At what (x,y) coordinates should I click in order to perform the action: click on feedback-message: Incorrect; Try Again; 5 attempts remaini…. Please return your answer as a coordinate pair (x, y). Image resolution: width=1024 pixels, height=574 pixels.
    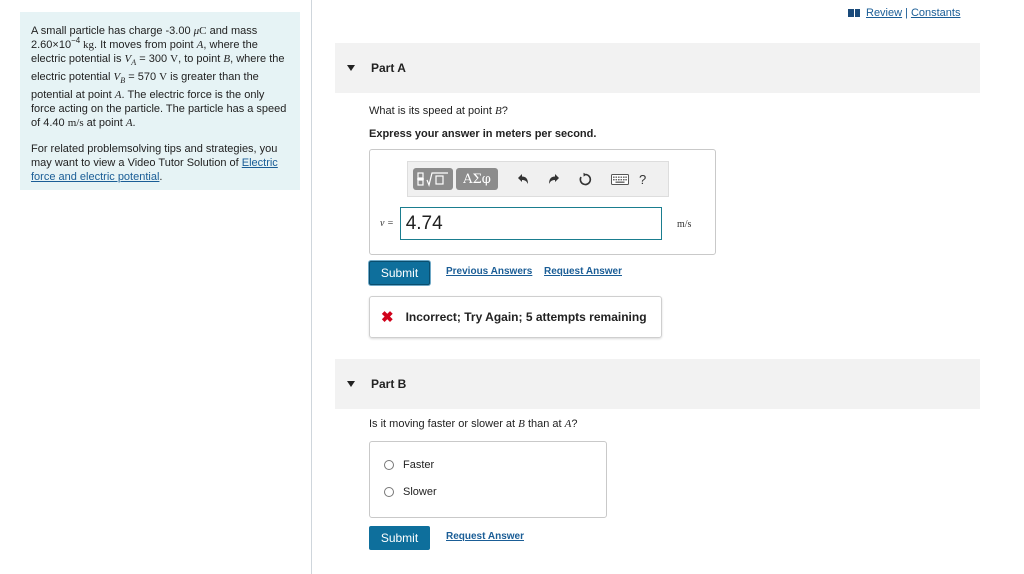
    Looking at the image, I should click on (526, 317).